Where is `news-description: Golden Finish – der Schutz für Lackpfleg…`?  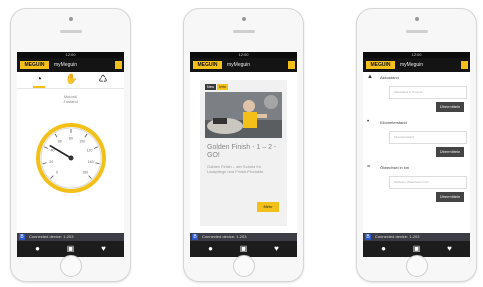
news-description: Golden Finish – der Schutz für Lackpfleg… is located at coordinates (236, 169).